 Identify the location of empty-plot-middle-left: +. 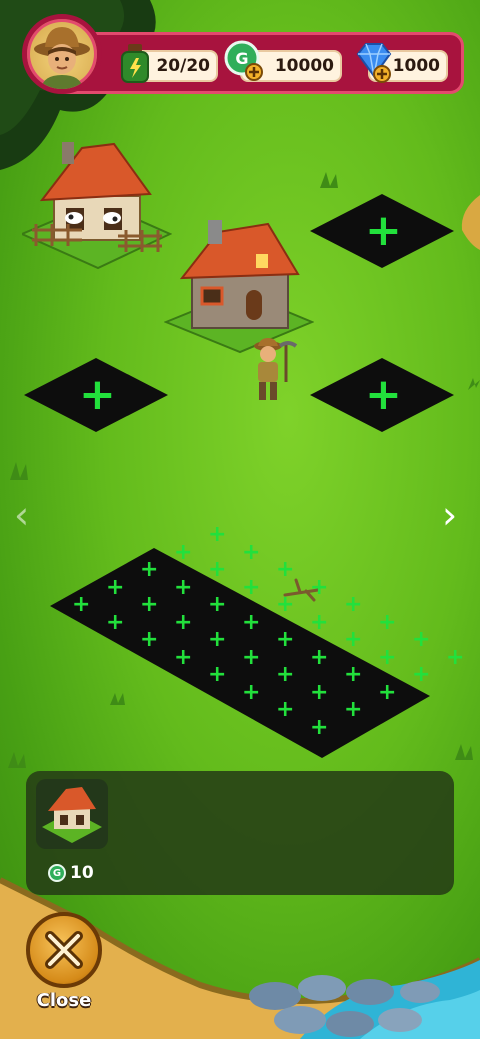
(96, 395).